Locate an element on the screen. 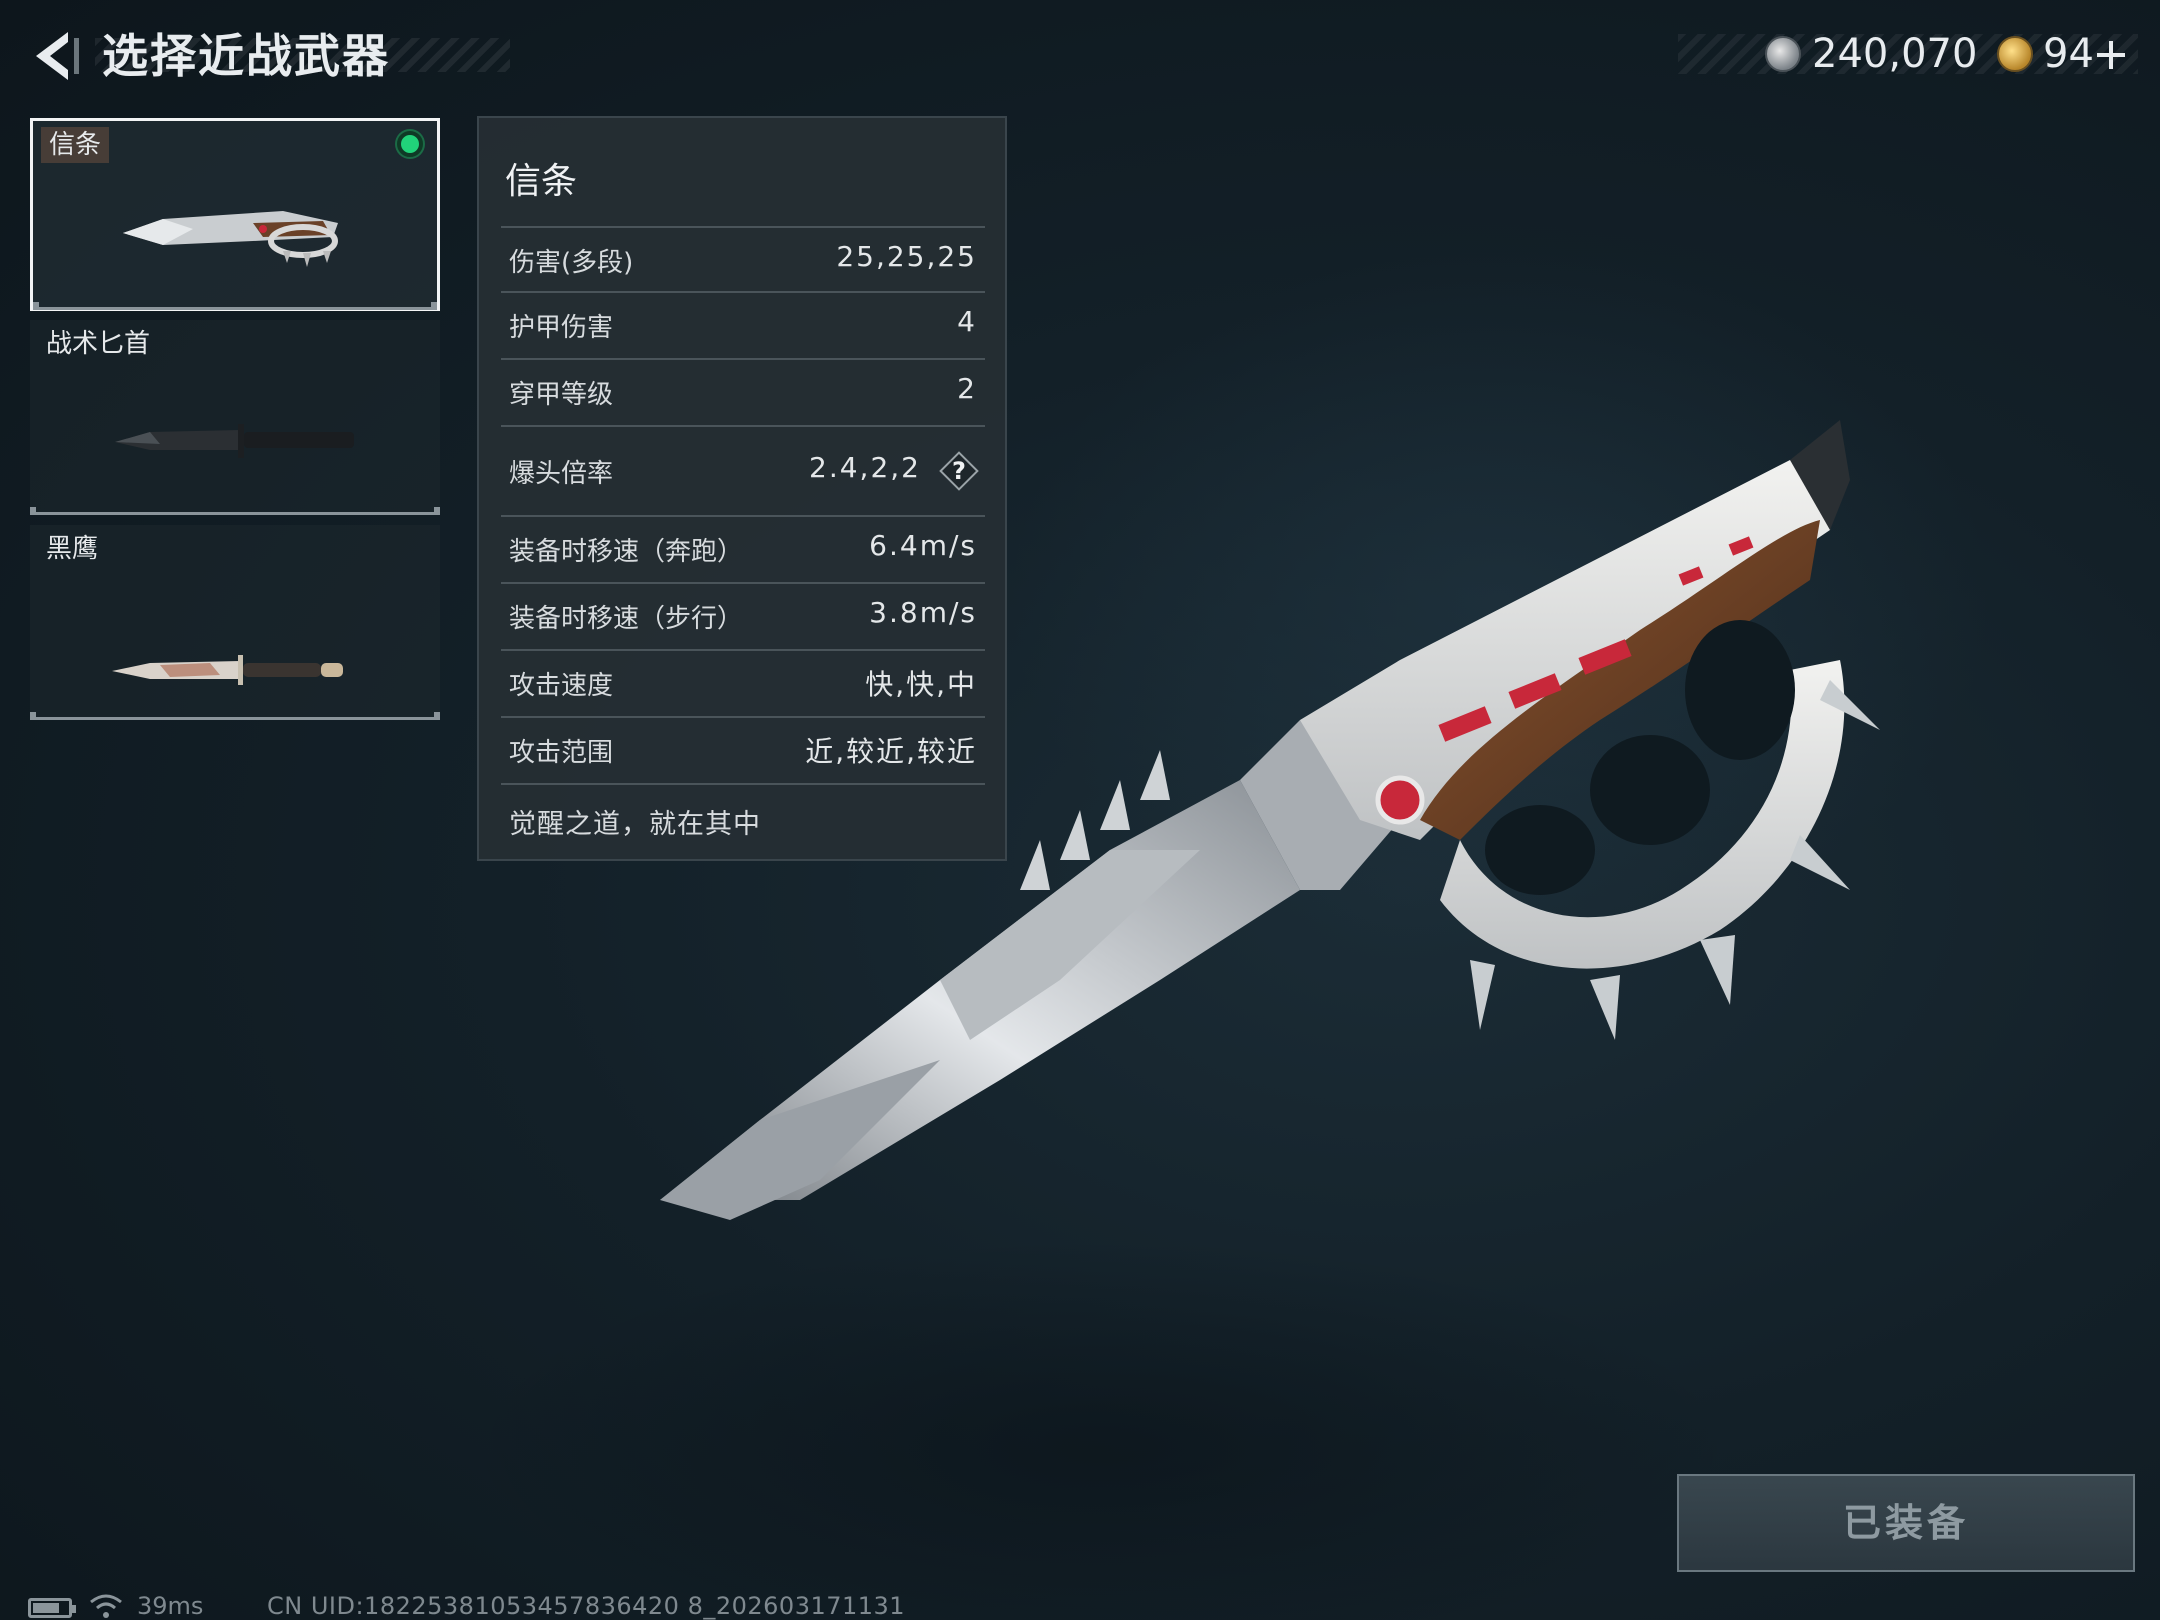 The width and height of the screenshot is (2160, 1620). stat-label: 攻击速度 is located at coordinates (561, 686).